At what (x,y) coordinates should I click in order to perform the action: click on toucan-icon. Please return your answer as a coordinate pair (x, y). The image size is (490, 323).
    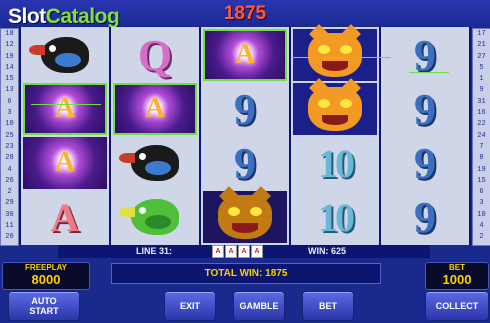
    Looking at the image, I should click on (149, 163).